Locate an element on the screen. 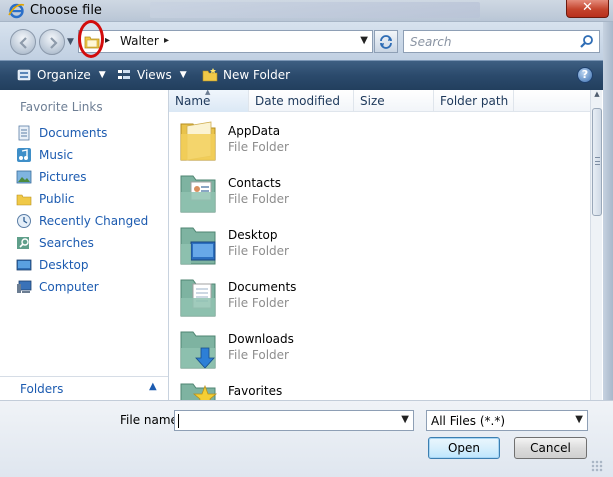 The height and width of the screenshot is (477, 613). column-headers: ▲ Name Date modified Size Folder path is located at coordinates (379, 101).